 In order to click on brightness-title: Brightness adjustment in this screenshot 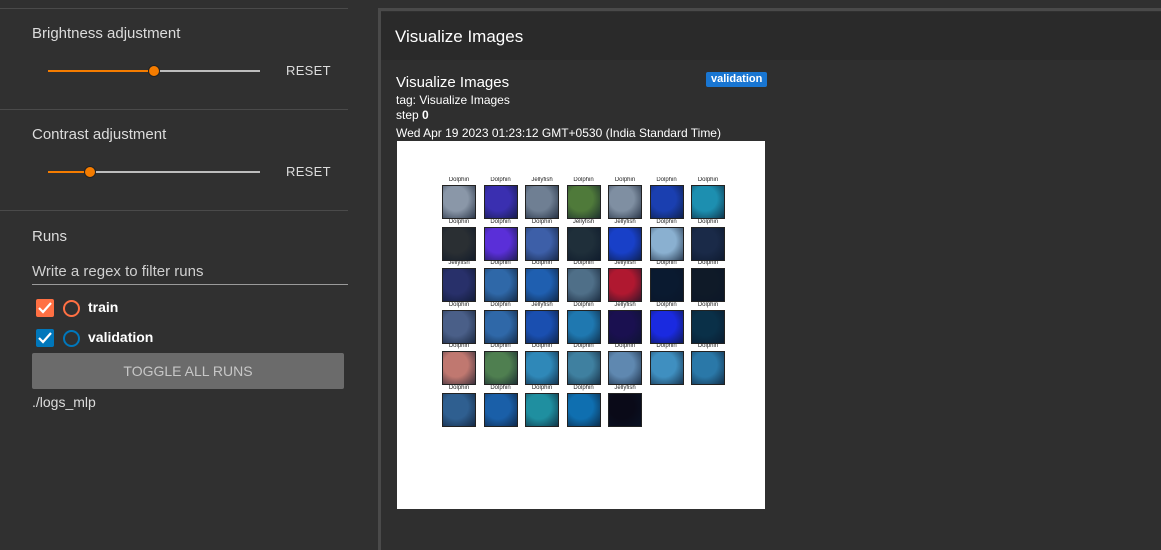, I will do `click(106, 33)`.